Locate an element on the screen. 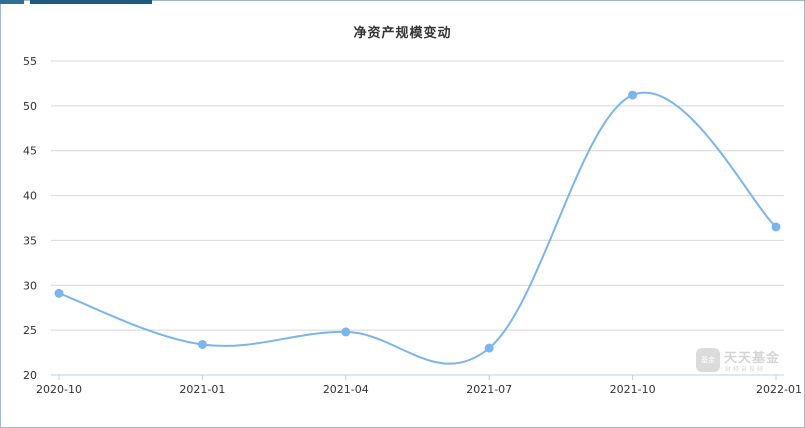 Image resolution: width=805 pixels, height=428 pixels. y-tick-label: 55 is located at coordinates (30, 61).